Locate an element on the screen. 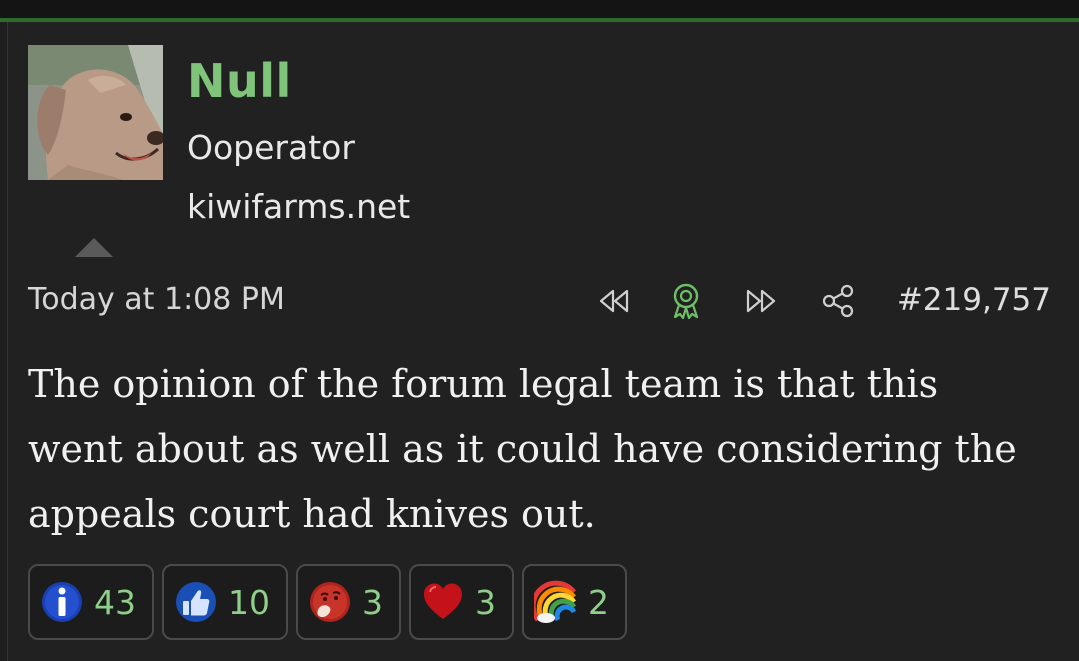 The width and height of the screenshot is (1079, 661). user-banner: kiwifarms.net is located at coordinates (299, 206).